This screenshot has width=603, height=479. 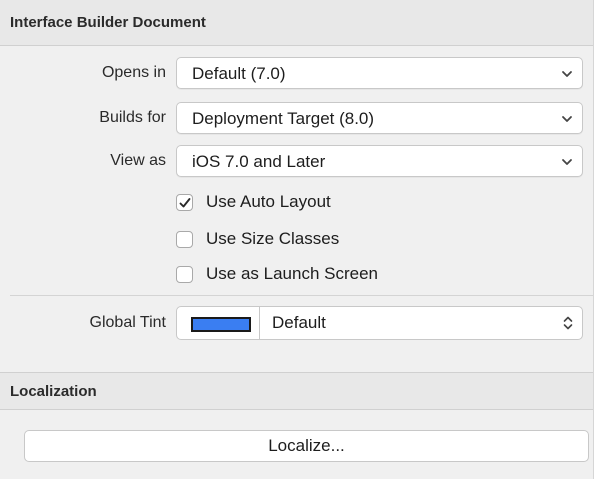 What do you see at coordinates (379, 323) in the screenshot?
I see `global-tint-popup: Default` at bounding box center [379, 323].